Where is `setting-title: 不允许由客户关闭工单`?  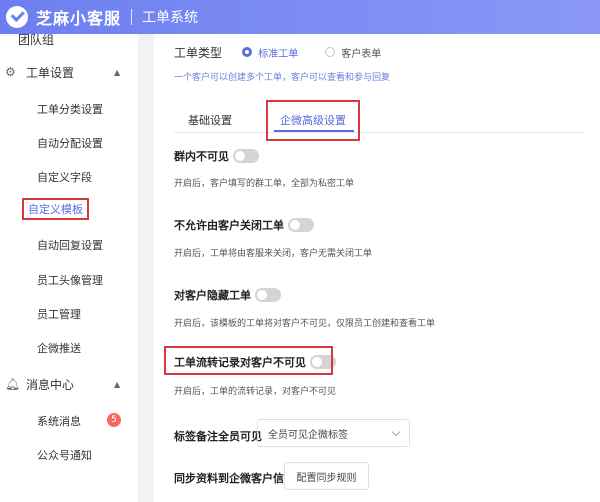 setting-title: 不允许由客户关闭工单 is located at coordinates (229, 225).